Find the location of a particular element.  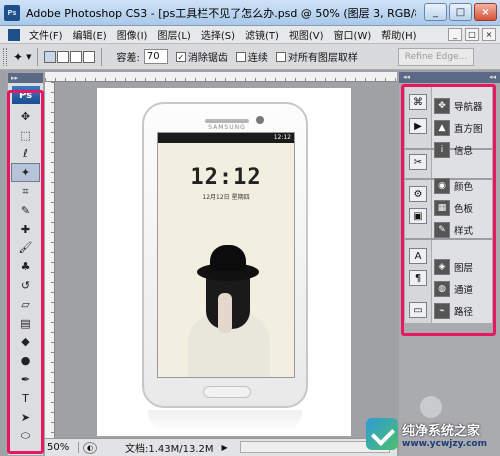

type-tool: T is located at coordinates (25, 398).